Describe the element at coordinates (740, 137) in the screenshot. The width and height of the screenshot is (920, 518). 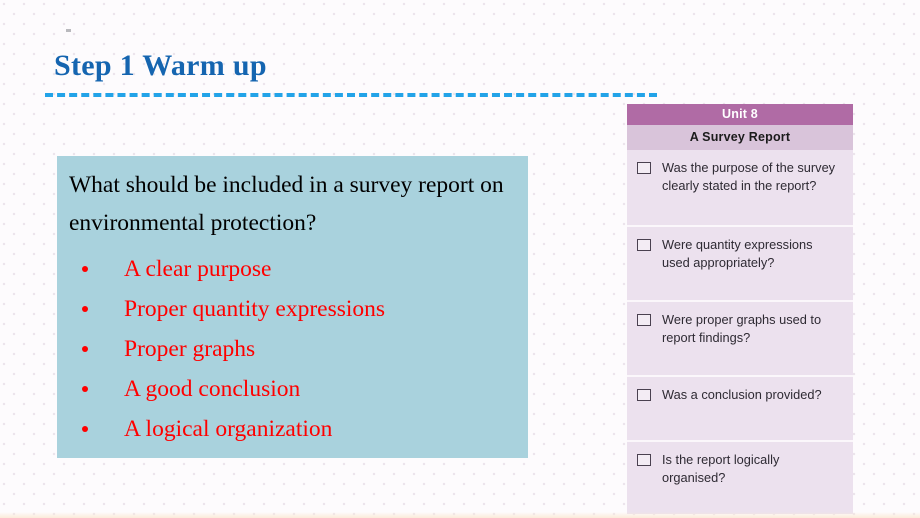
I see `checklist-subtitle: A Survey Report` at that location.